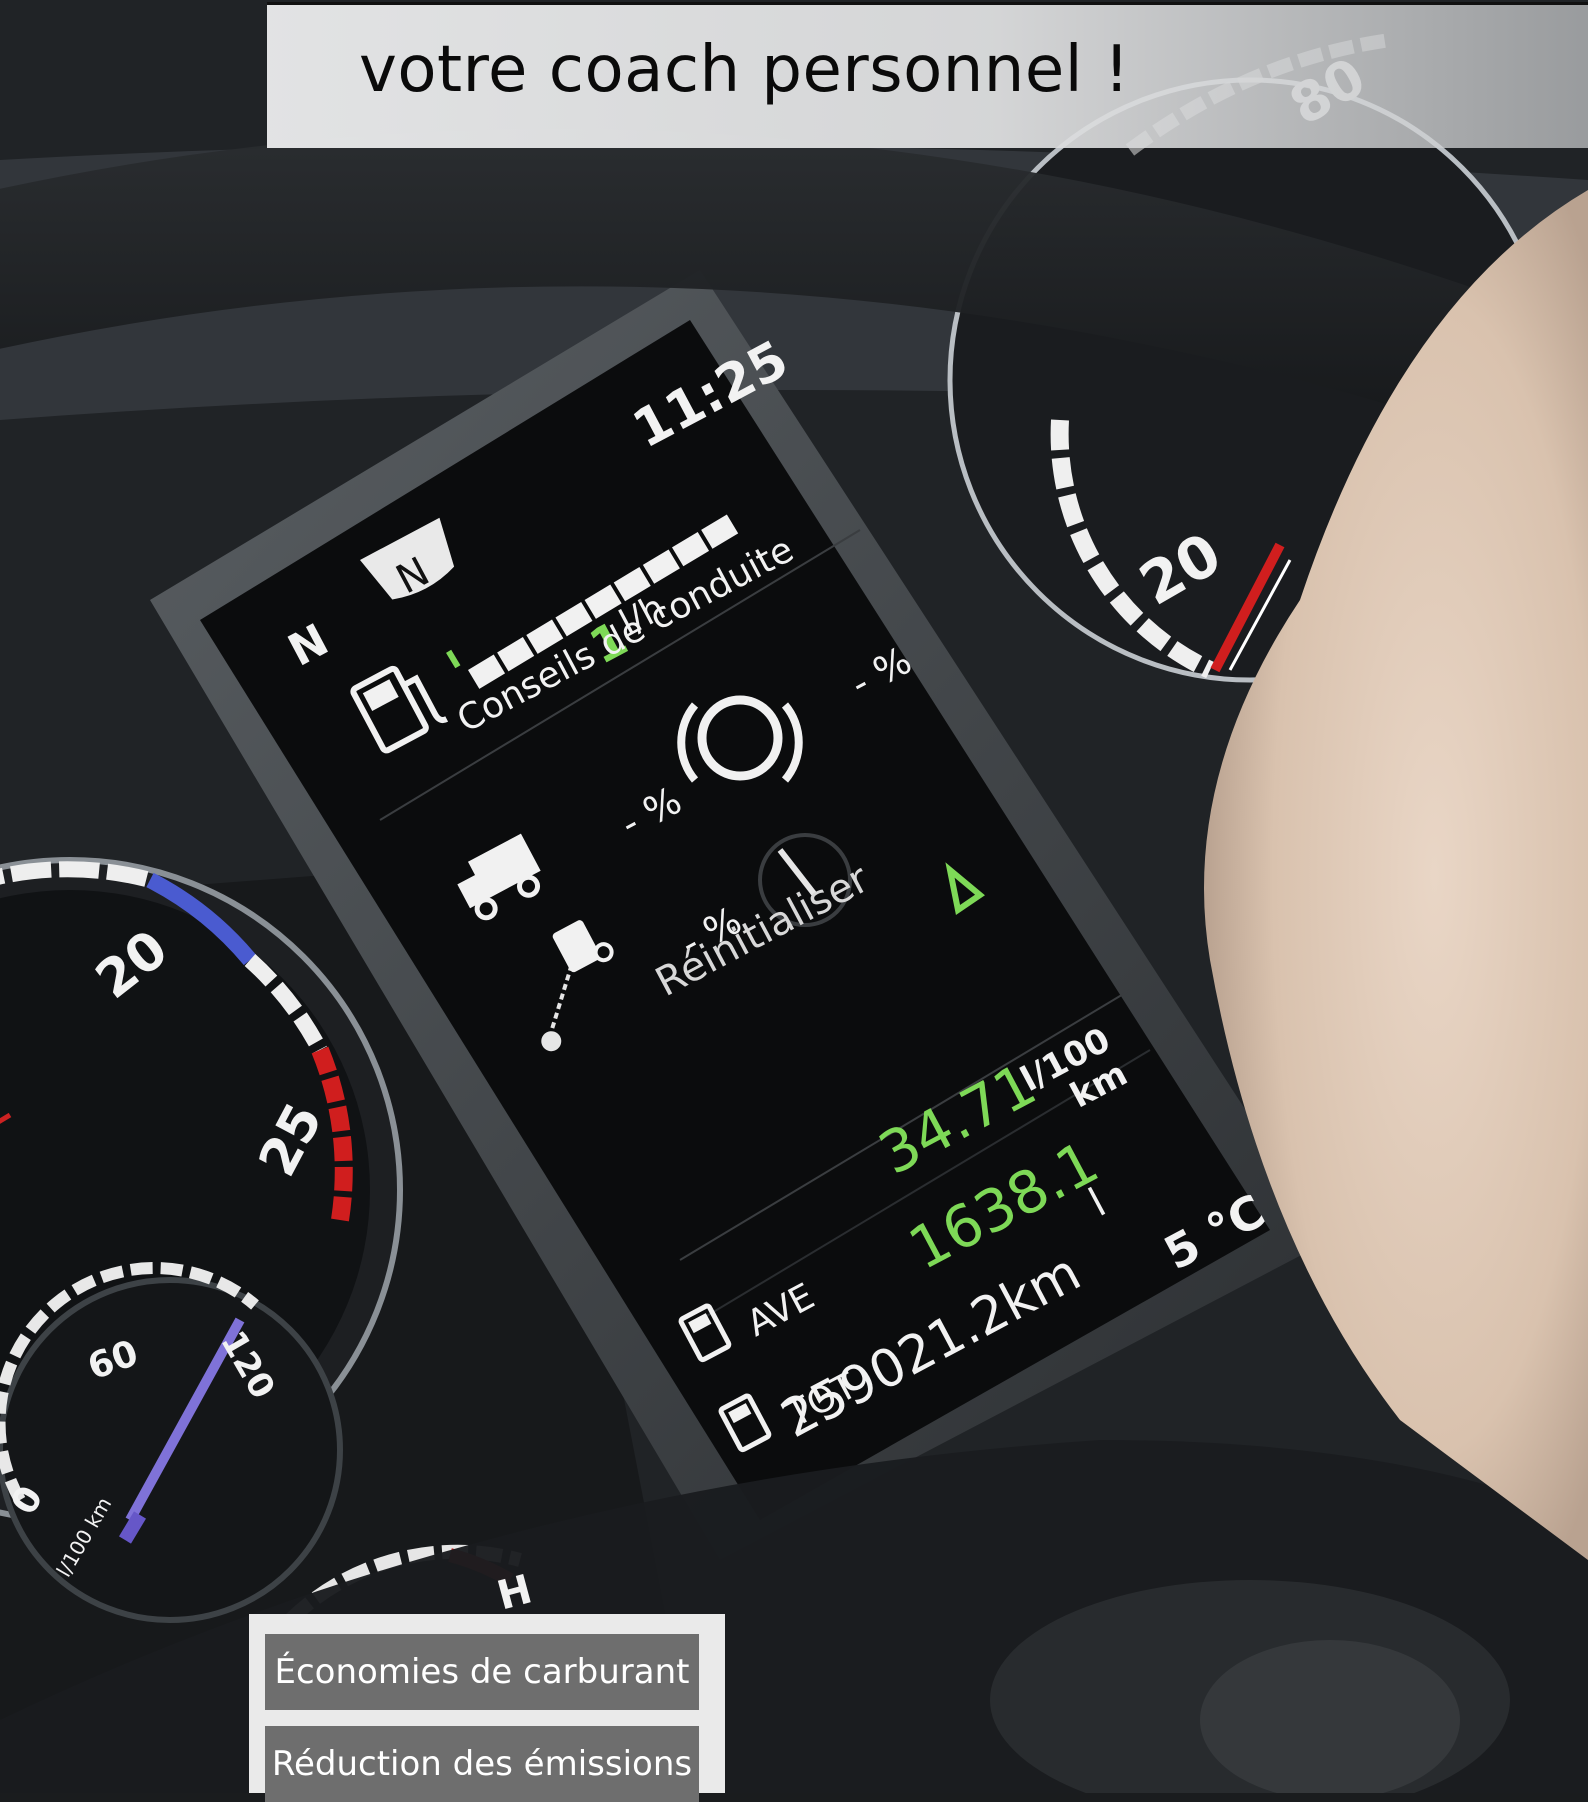 This screenshot has height=1802, width=1588. Describe the element at coordinates (744, 70) in the screenshot. I see `page-title: votre coach personnel !` at that location.